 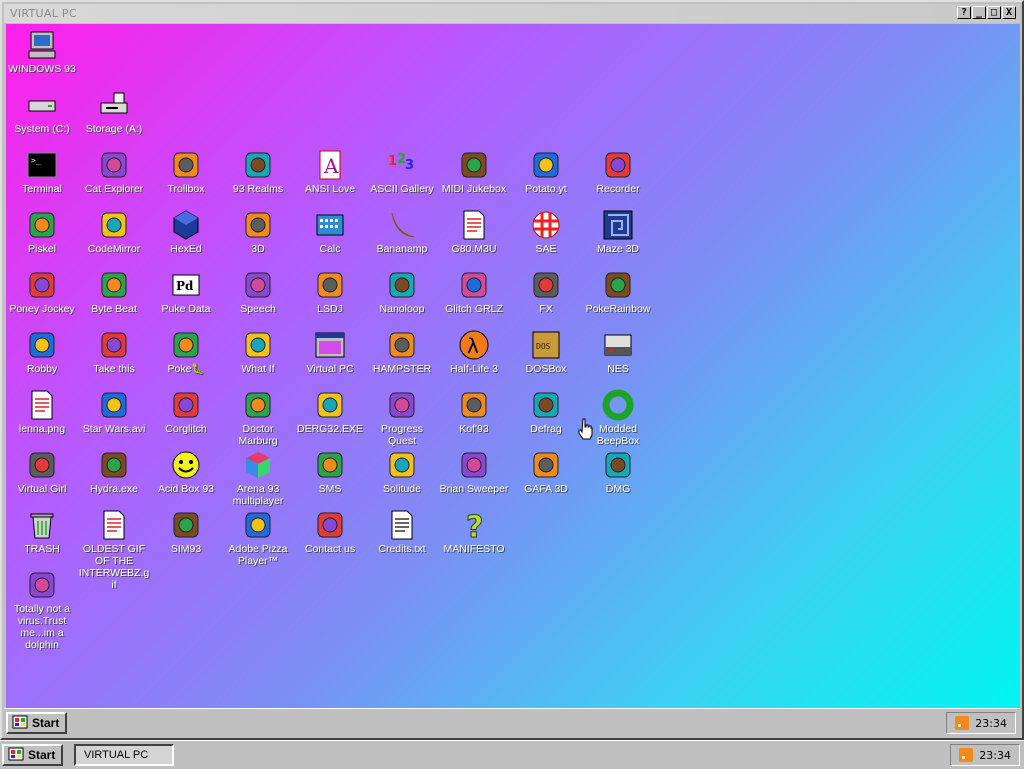 I want to click on desktop-icon-label: GAFA 3D, so click(x=546, y=489).